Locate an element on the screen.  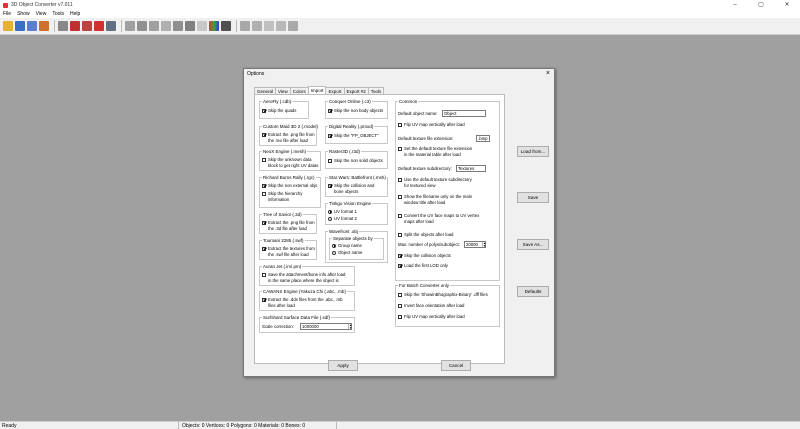
object-name-radio: Object name is located at coordinates (347, 252).